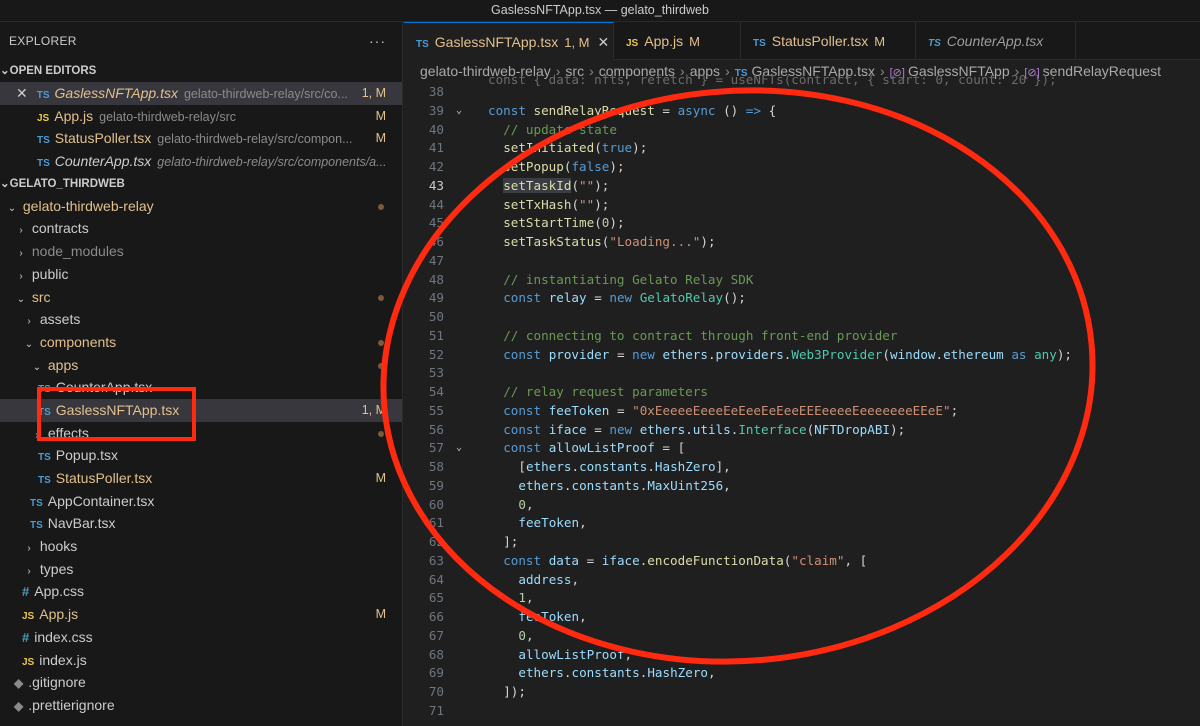  I want to click on code-line: 54 // relay request parameters, so click(802, 392).